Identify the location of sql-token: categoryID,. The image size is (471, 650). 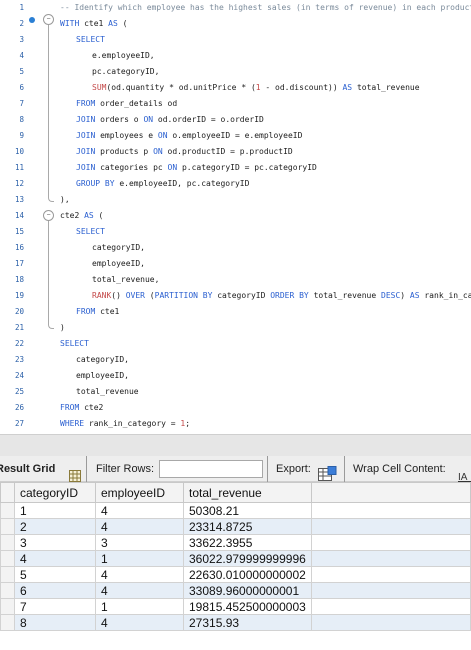
(118, 247).